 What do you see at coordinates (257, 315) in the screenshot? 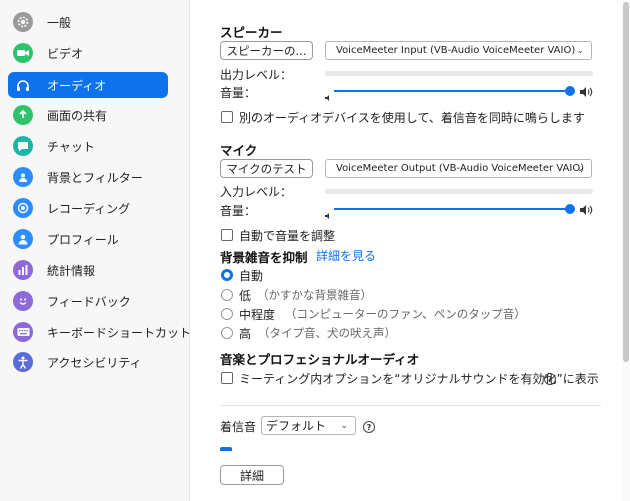
I see `noise-option-label: 中程度` at bounding box center [257, 315].